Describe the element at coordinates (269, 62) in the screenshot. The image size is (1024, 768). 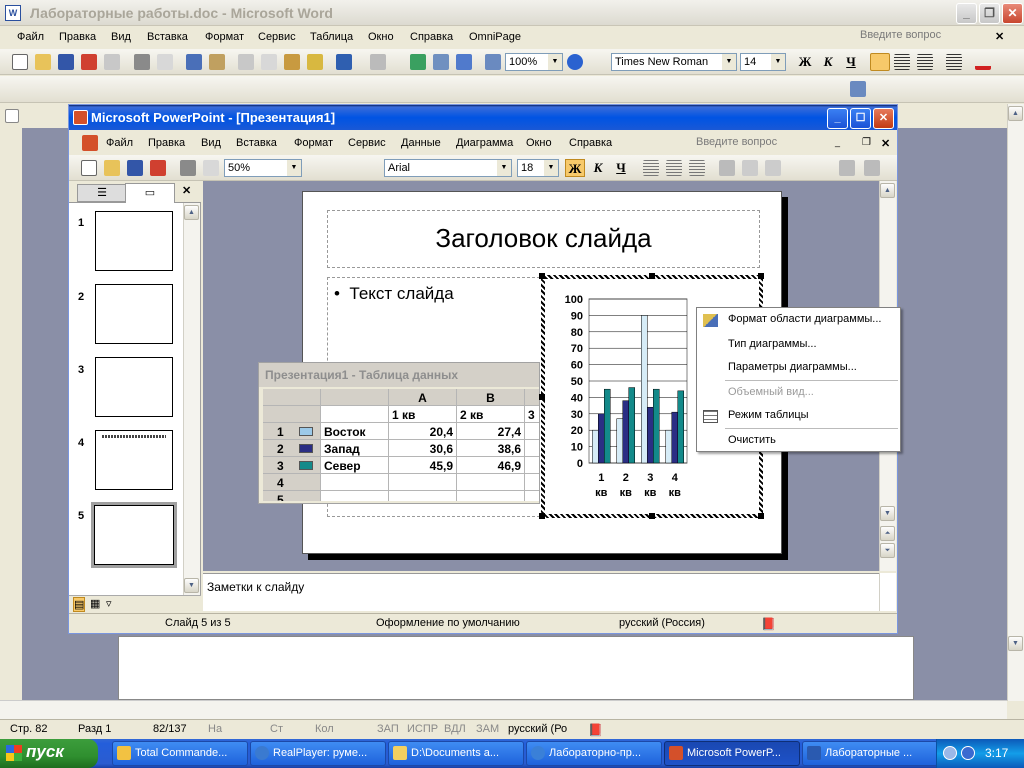
I see `copy-icon` at that location.